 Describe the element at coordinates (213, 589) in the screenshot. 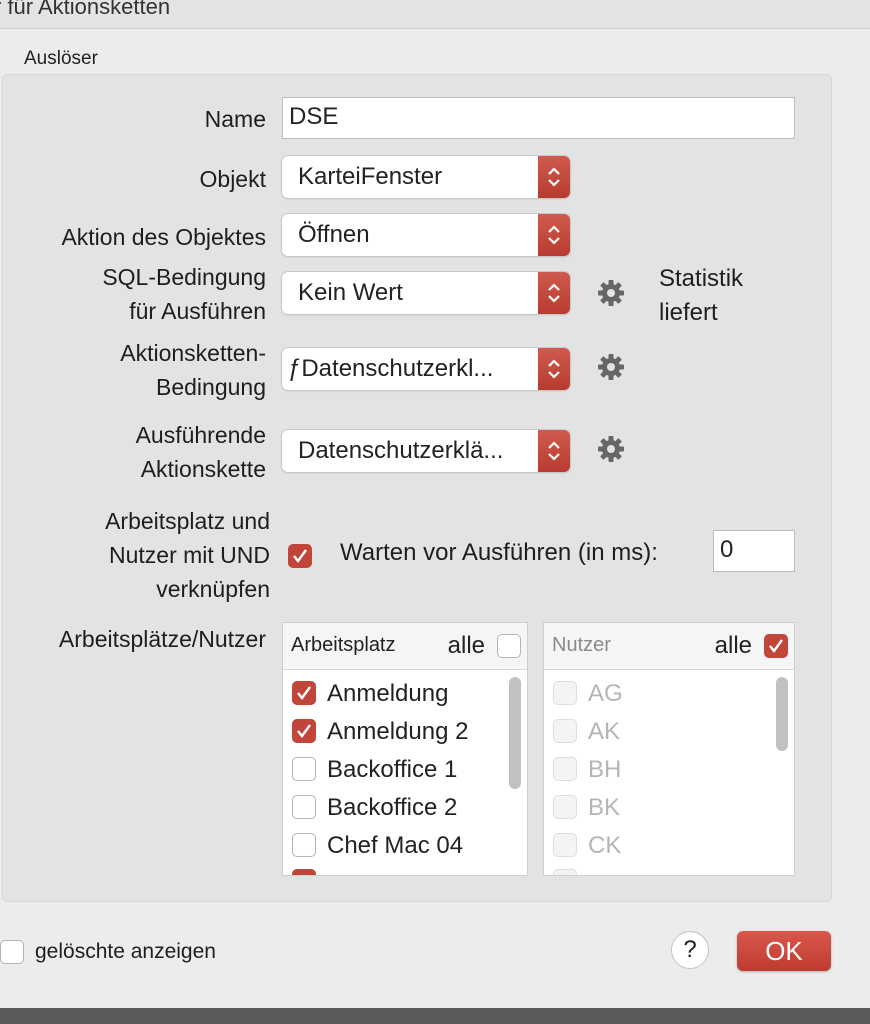

I see `und-label-line3: verknüpfen` at that location.